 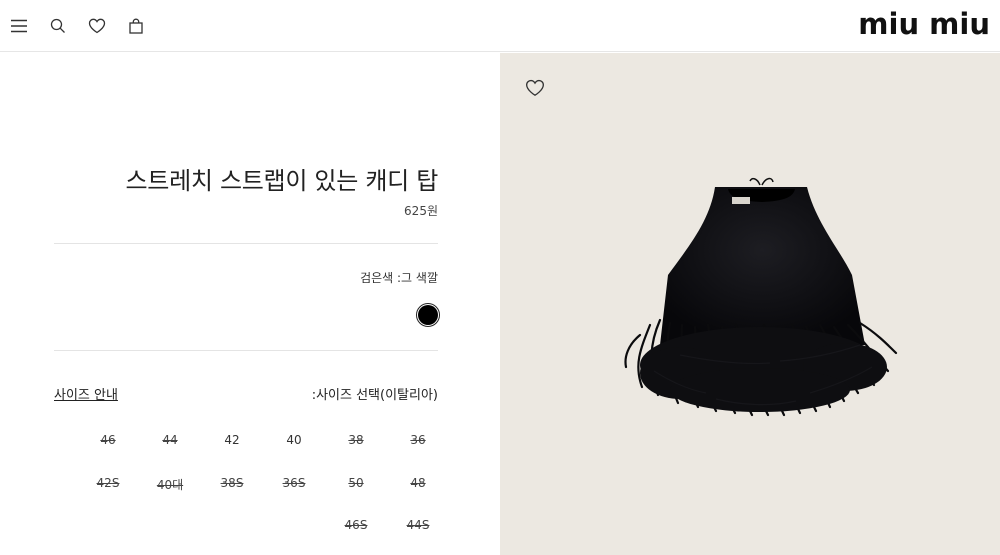 What do you see at coordinates (761, 297) in the screenshot?
I see `product-image` at bounding box center [761, 297].